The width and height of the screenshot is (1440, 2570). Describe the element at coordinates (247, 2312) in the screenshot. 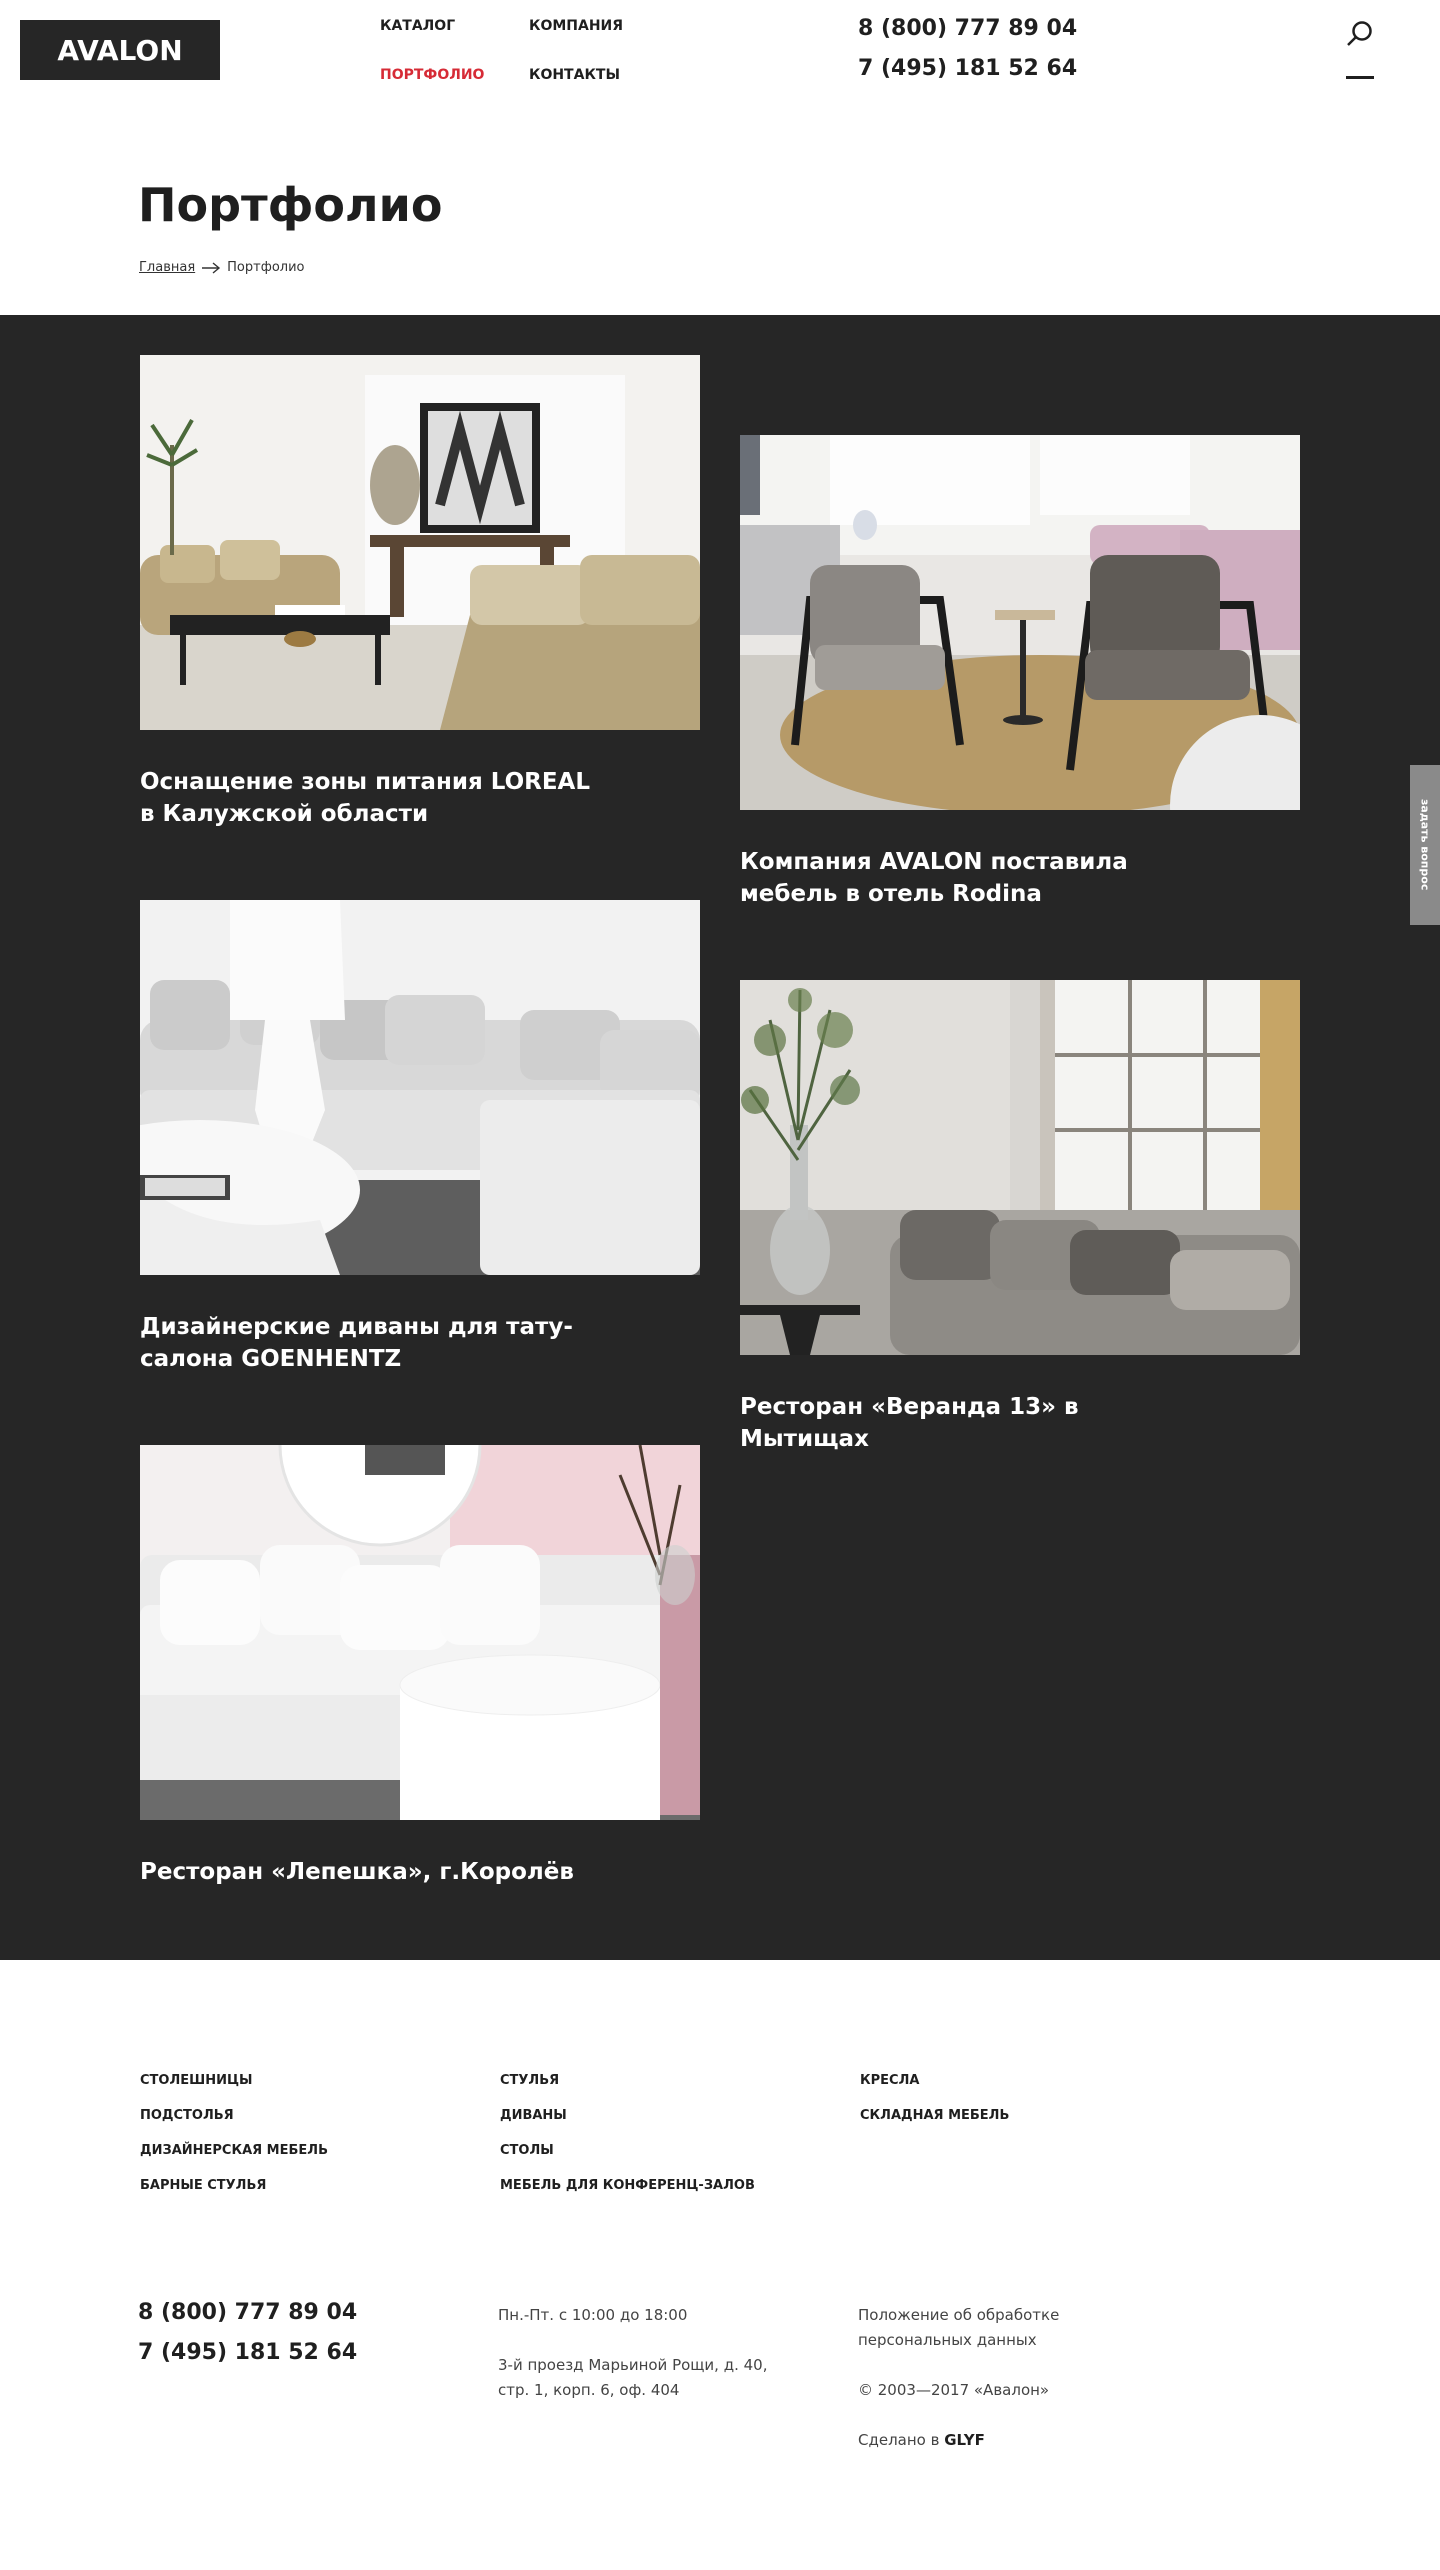

I see `footer-phone-1: 8 (800) 777 89 04` at that location.